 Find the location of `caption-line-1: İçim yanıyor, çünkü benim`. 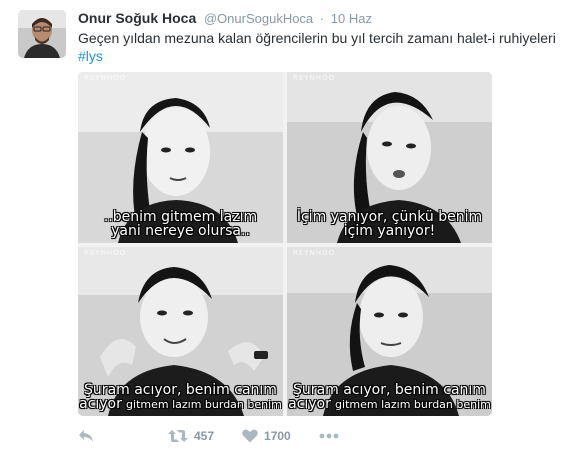

caption-line-1: İçim yanıyor, çünkü benim is located at coordinates (389, 217).